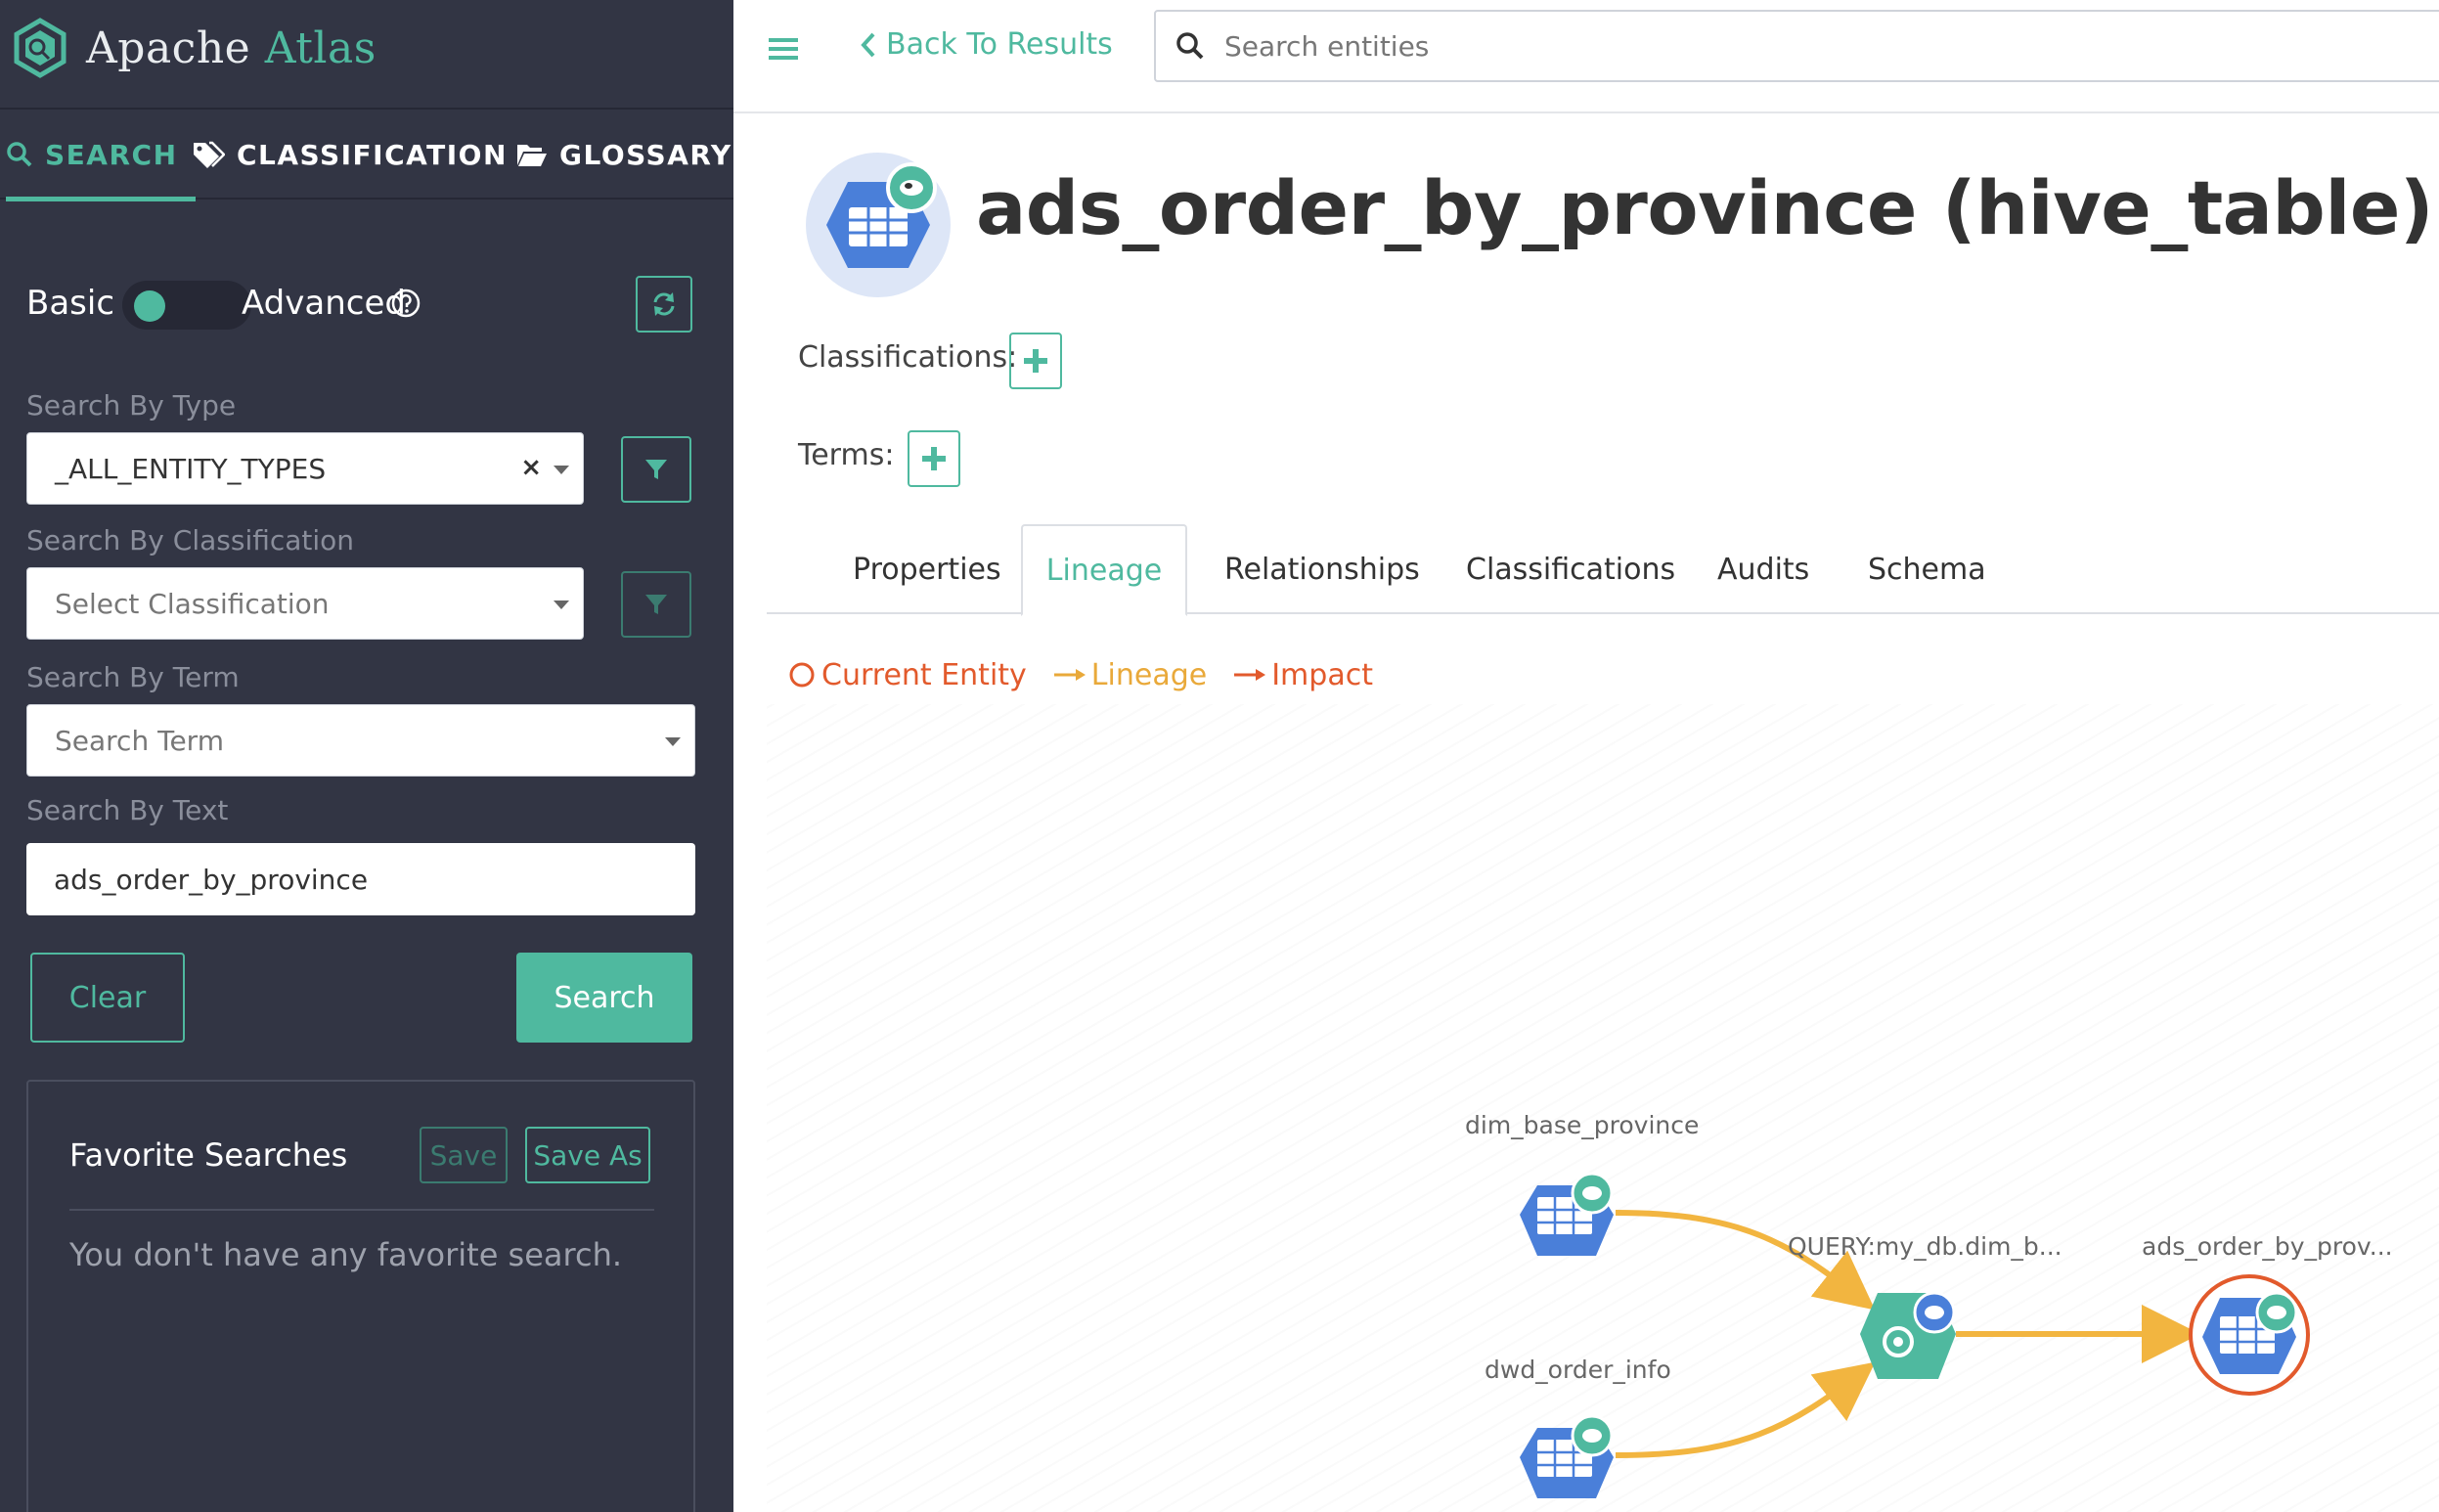  Describe the element at coordinates (2249, 1335) in the screenshot. I see `lineage-node-current` at that location.